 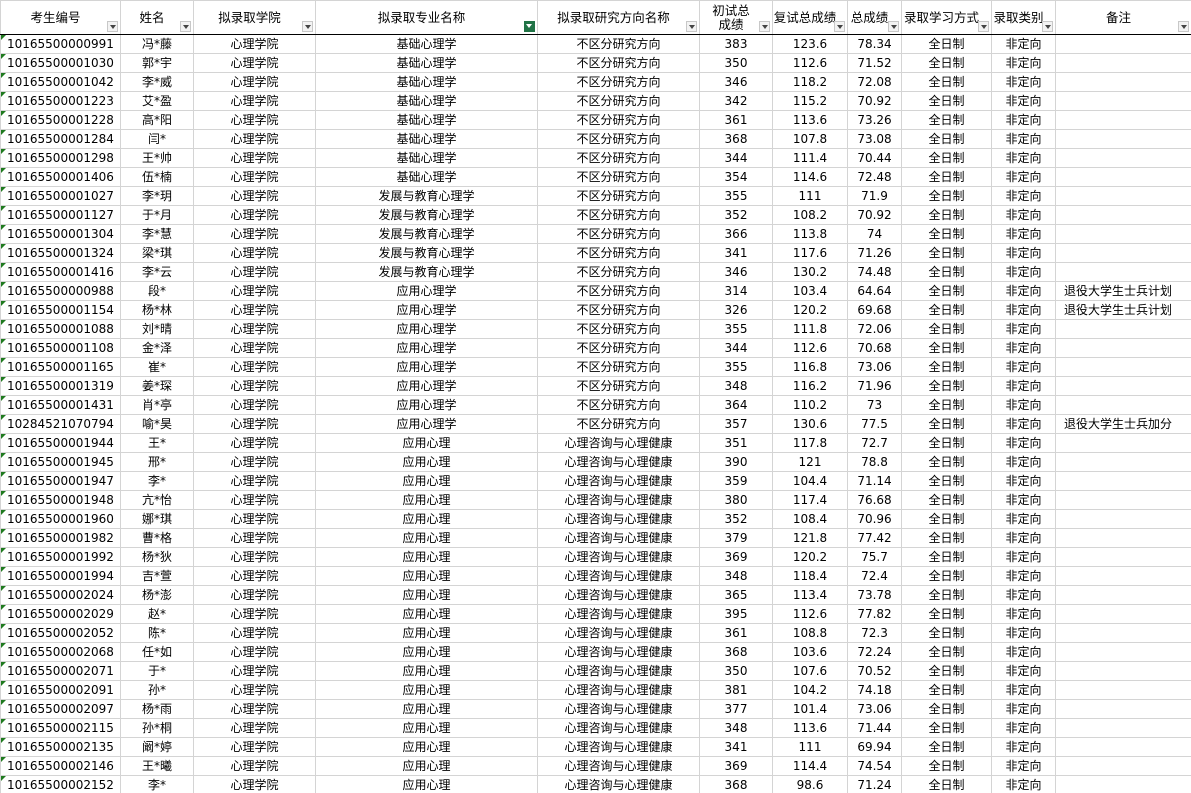 What do you see at coordinates (157, 500) in the screenshot?
I see `cell-name: 亢*怡` at bounding box center [157, 500].